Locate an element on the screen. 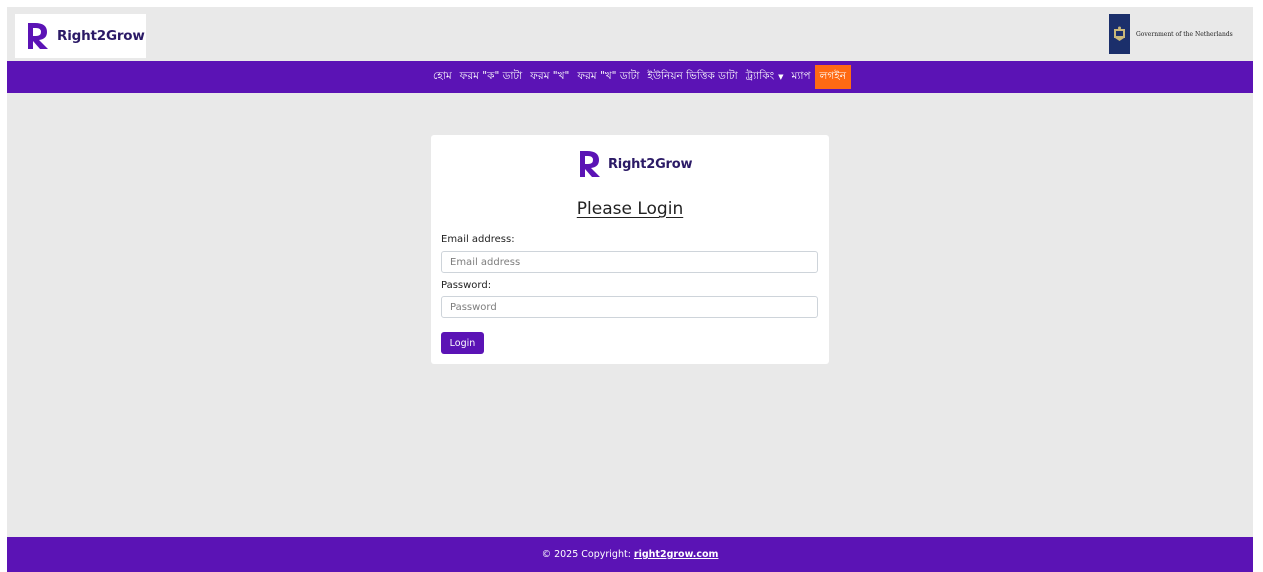 This screenshot has width=1263, height=572. nav-item-label: ট্র্যাকিং is located at coordinates (760, 75).